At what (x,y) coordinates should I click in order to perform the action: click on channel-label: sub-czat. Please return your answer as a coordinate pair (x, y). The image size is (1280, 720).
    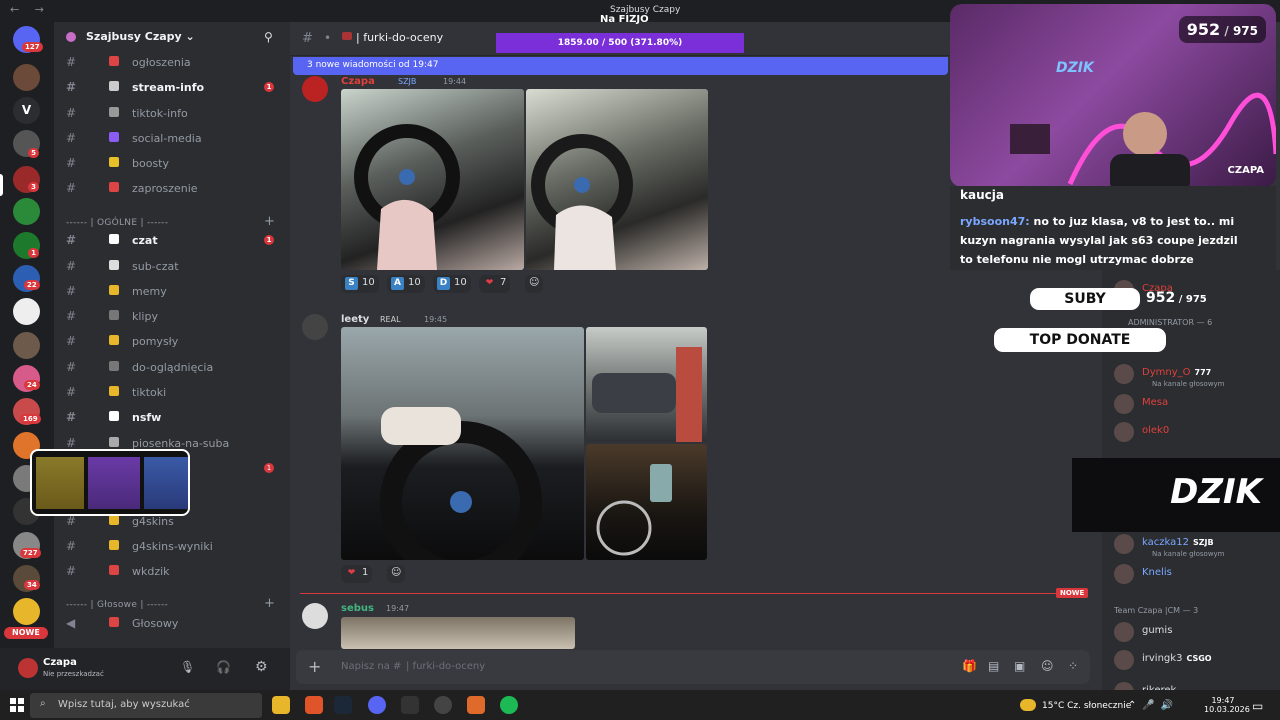
    Looking at the image, I should click on (155, 266).